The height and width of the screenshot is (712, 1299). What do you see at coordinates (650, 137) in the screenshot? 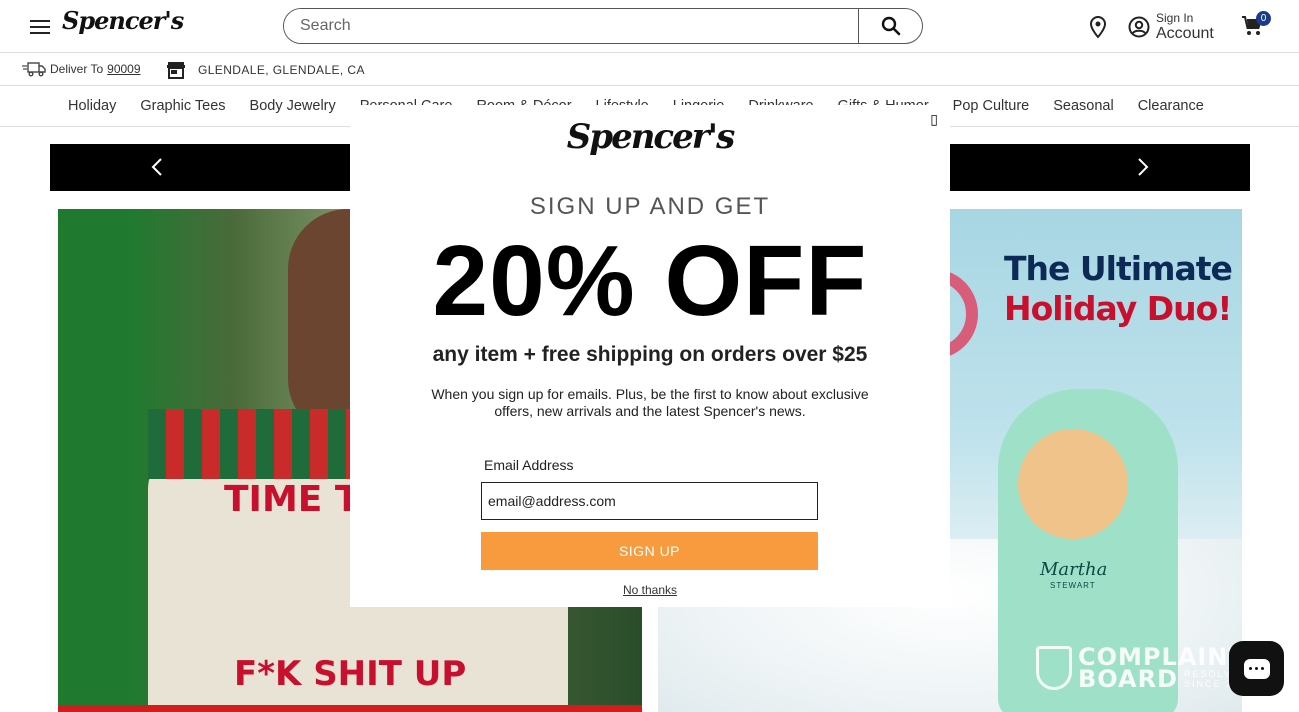
I see `modal-logo: Spencer's` at bounding box center [650, 137].